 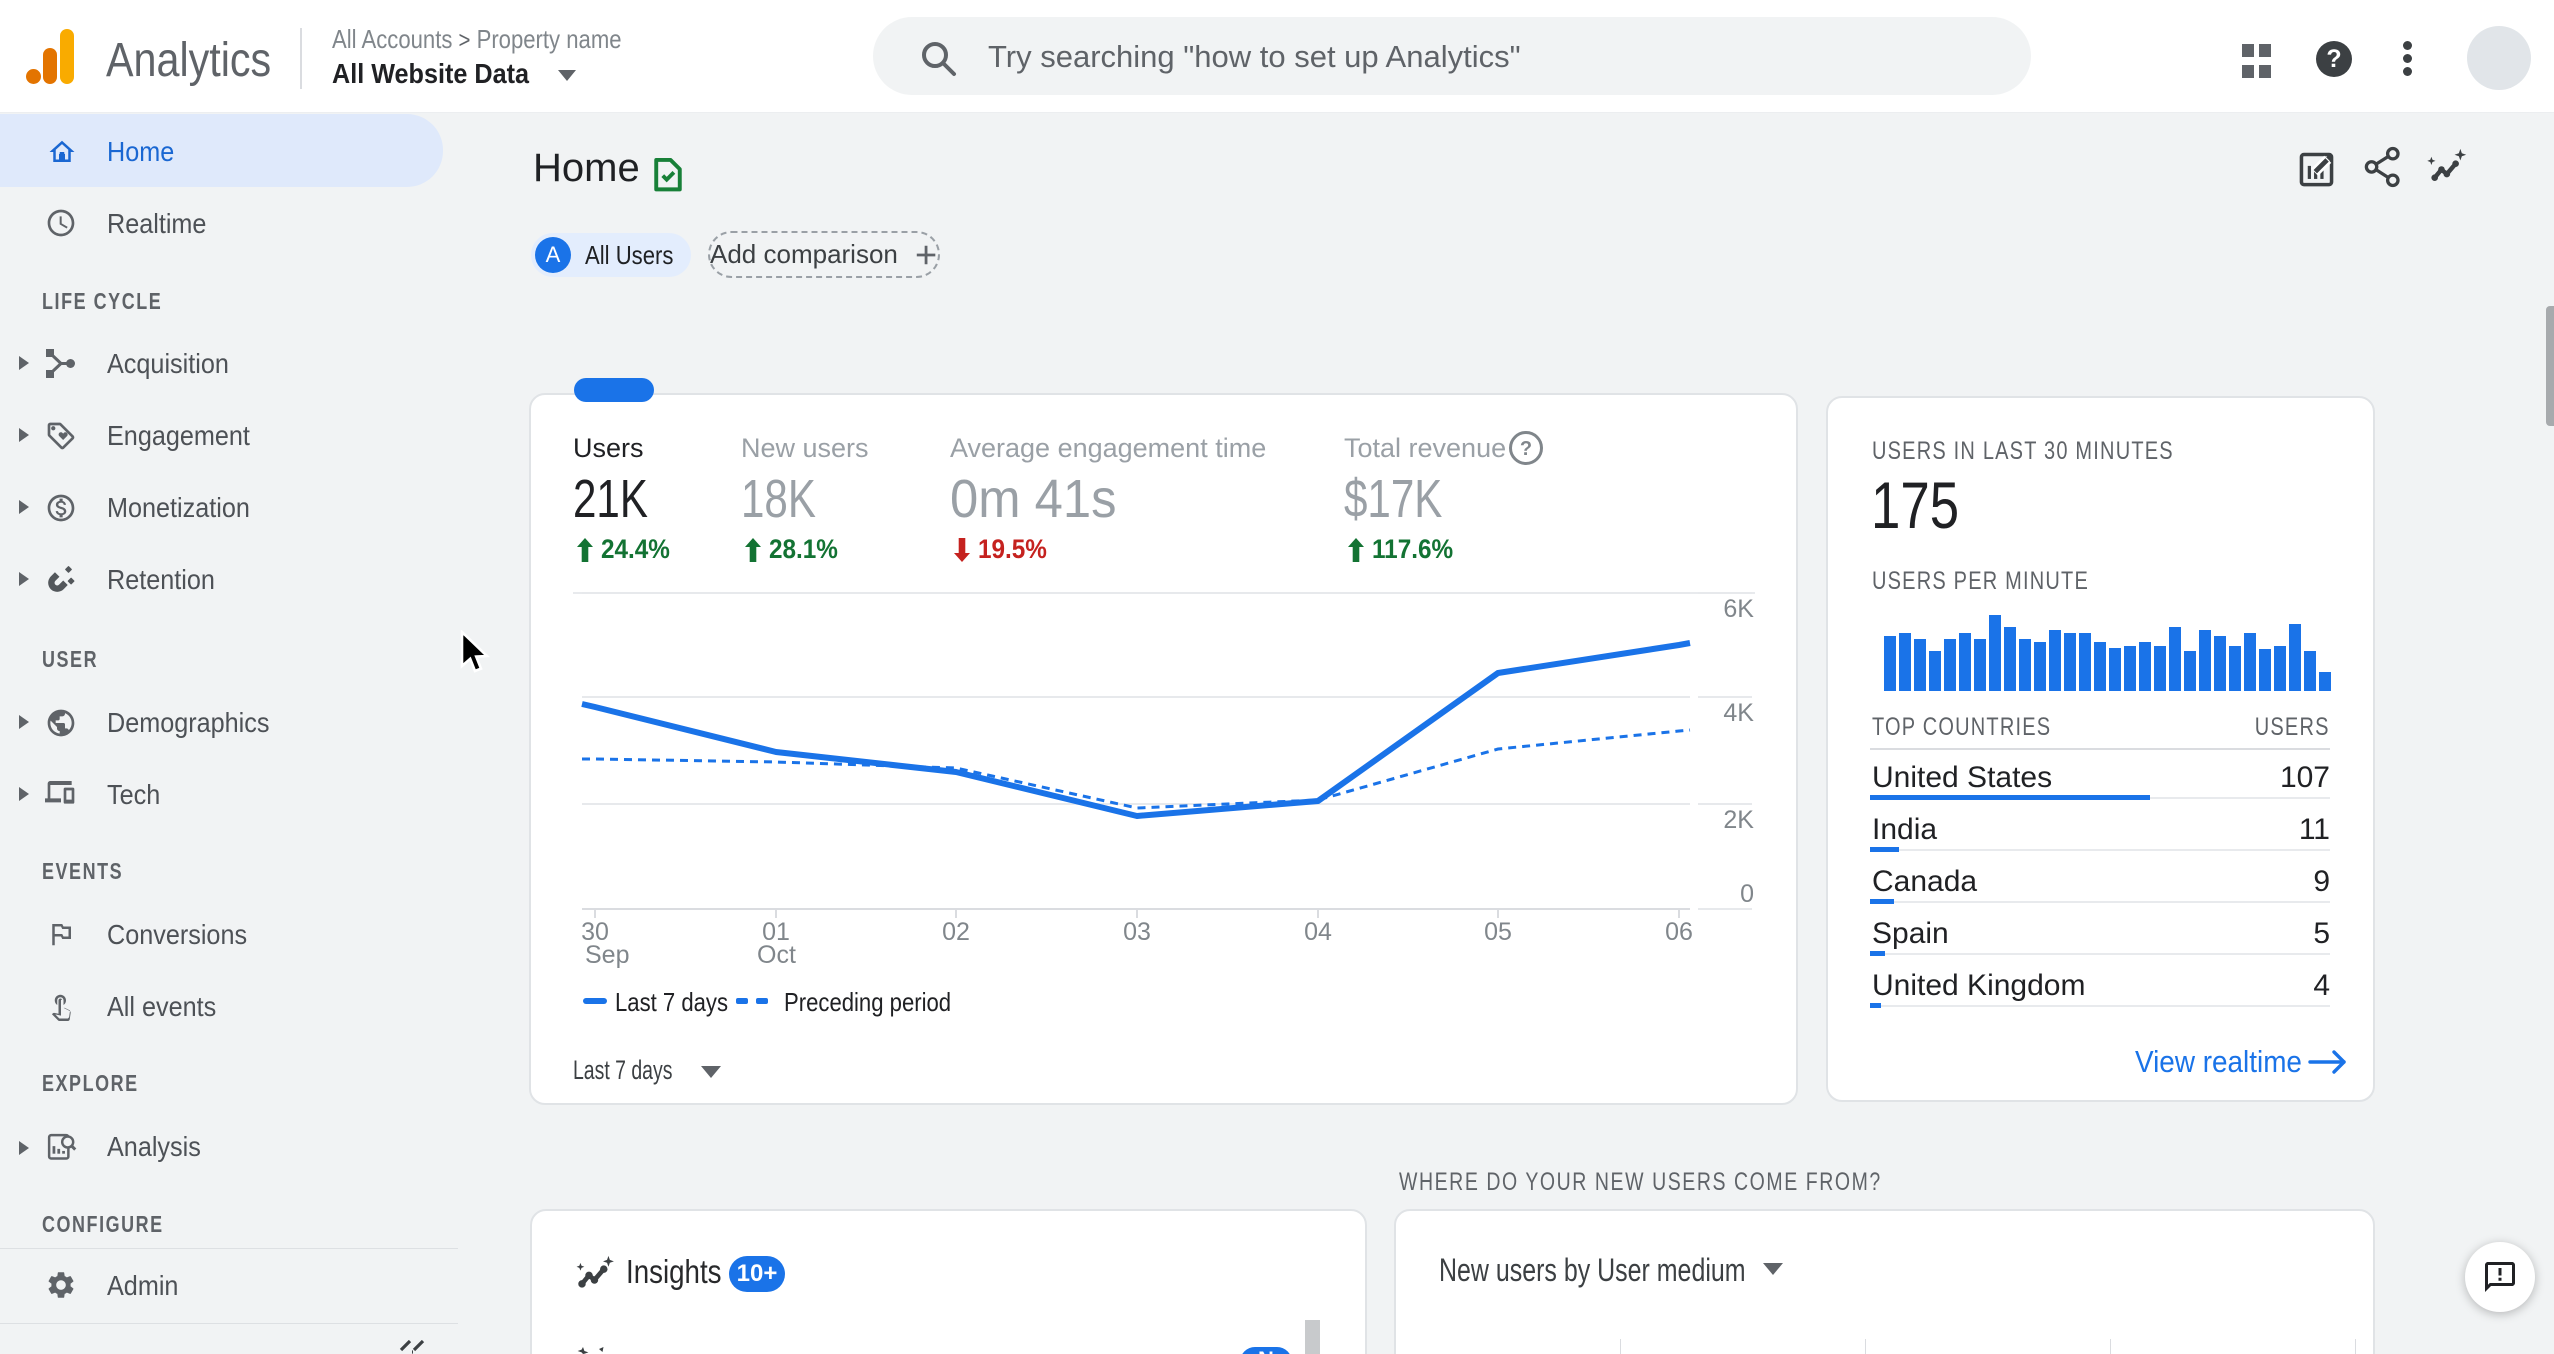 I want to click on svg-text: 6K, so click(x=1738, y=609).